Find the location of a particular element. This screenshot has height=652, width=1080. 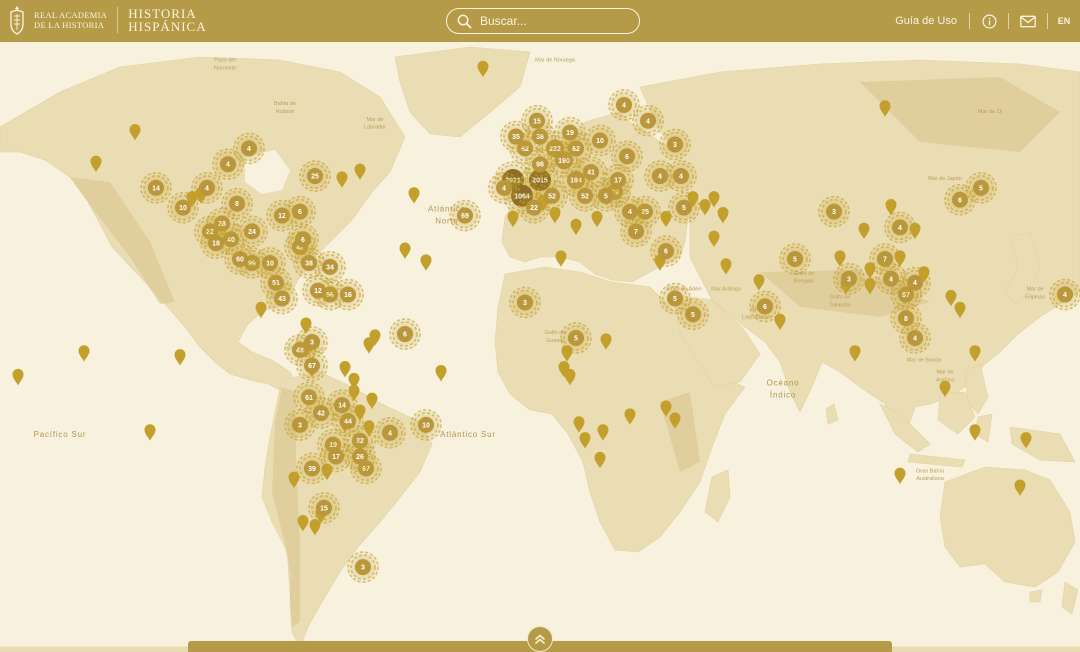

cluster-count: 8 is located at coordinates (237, 204).